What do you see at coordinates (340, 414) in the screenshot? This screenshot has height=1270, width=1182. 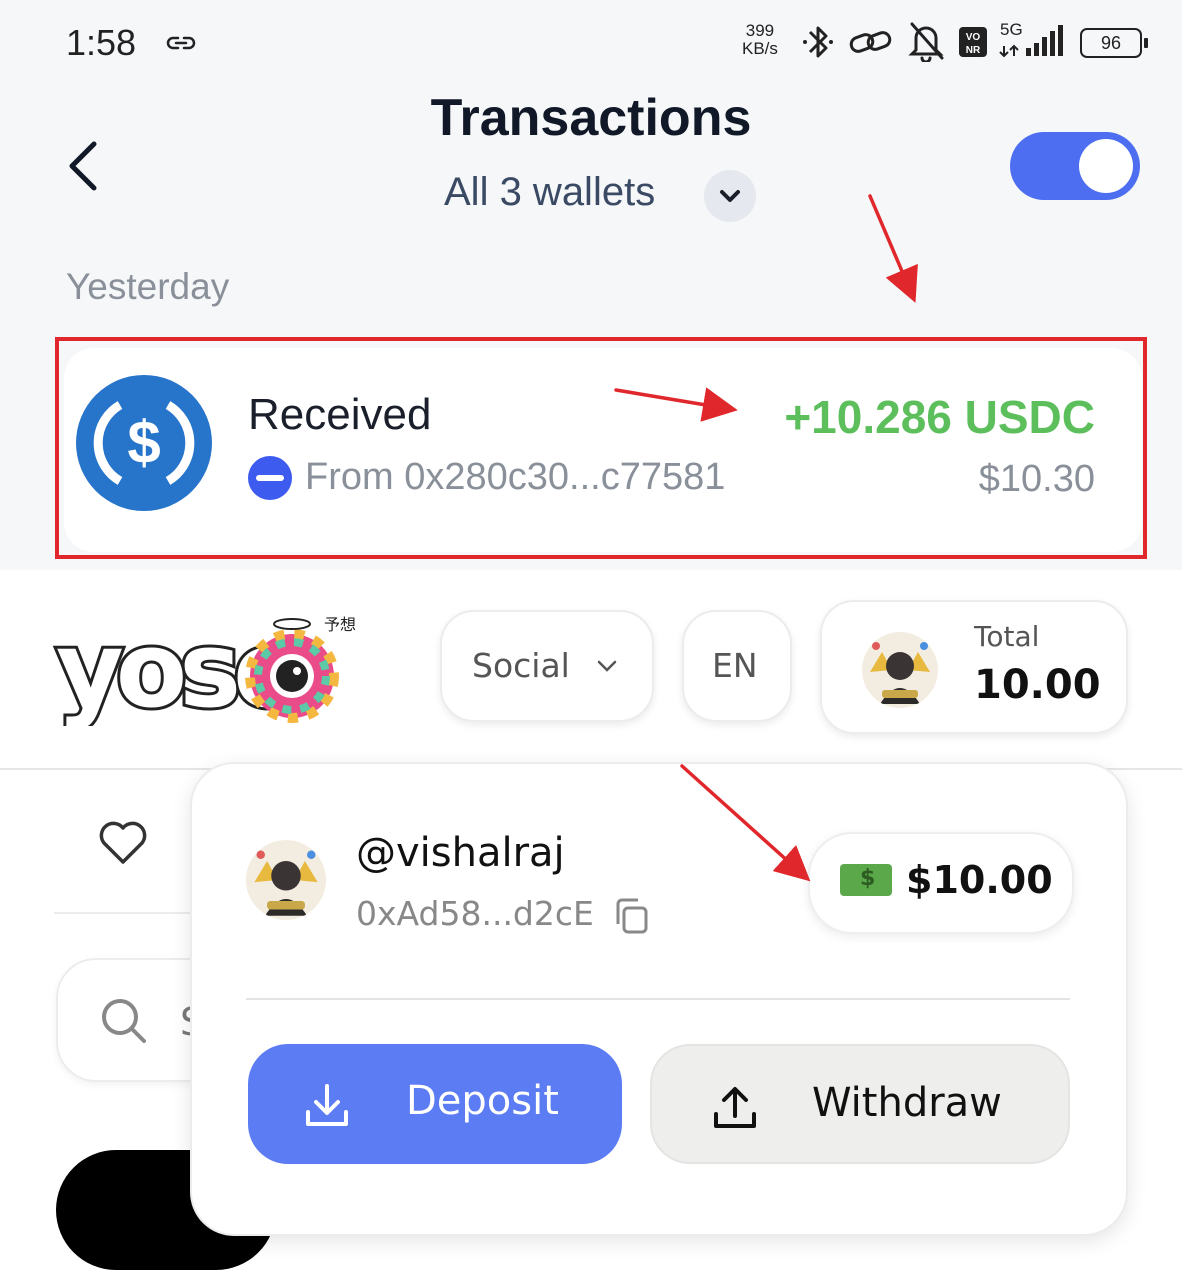 I see `transaction-type: Received` at bounding box center [340, 414].